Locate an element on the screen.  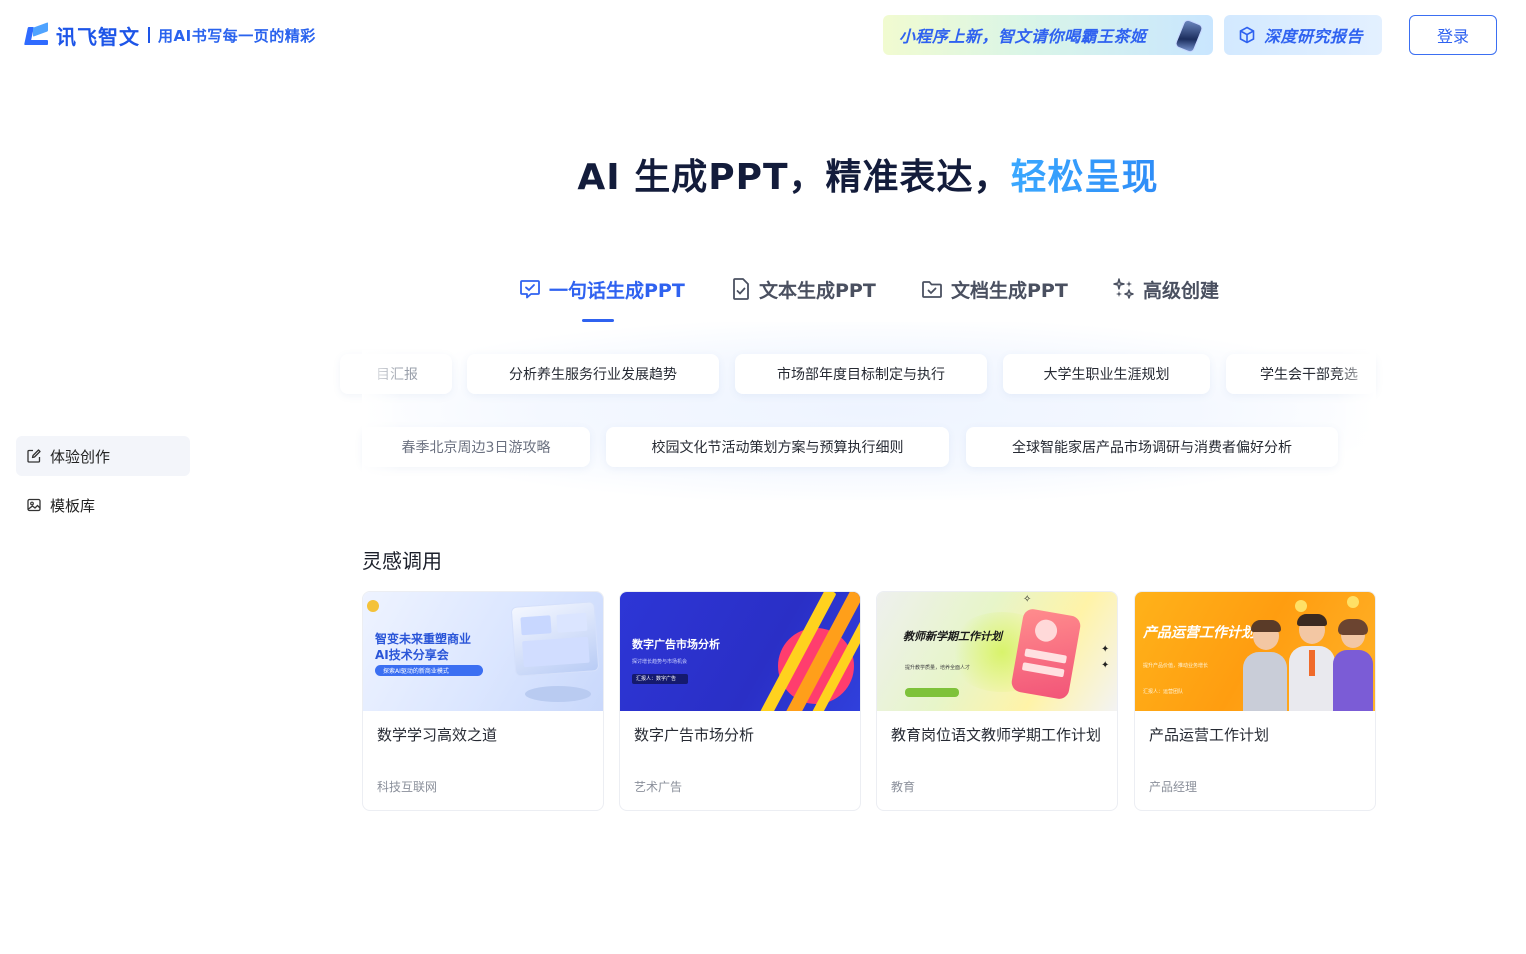
template-icon is located at coordinates (34, 505).